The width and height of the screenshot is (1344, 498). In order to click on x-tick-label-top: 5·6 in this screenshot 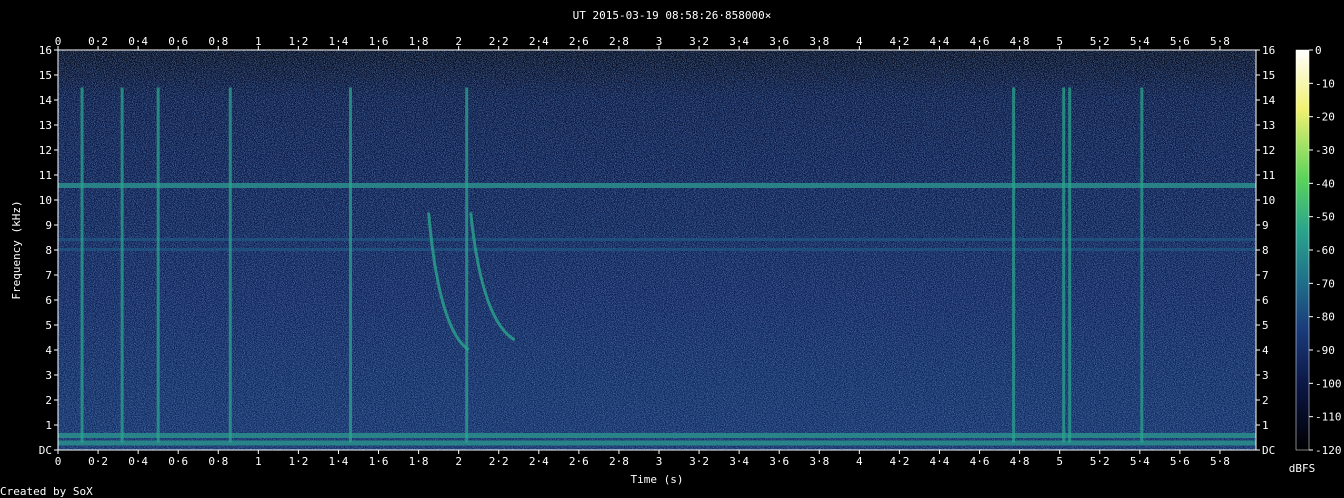, I will do `click(1180, 41)`.